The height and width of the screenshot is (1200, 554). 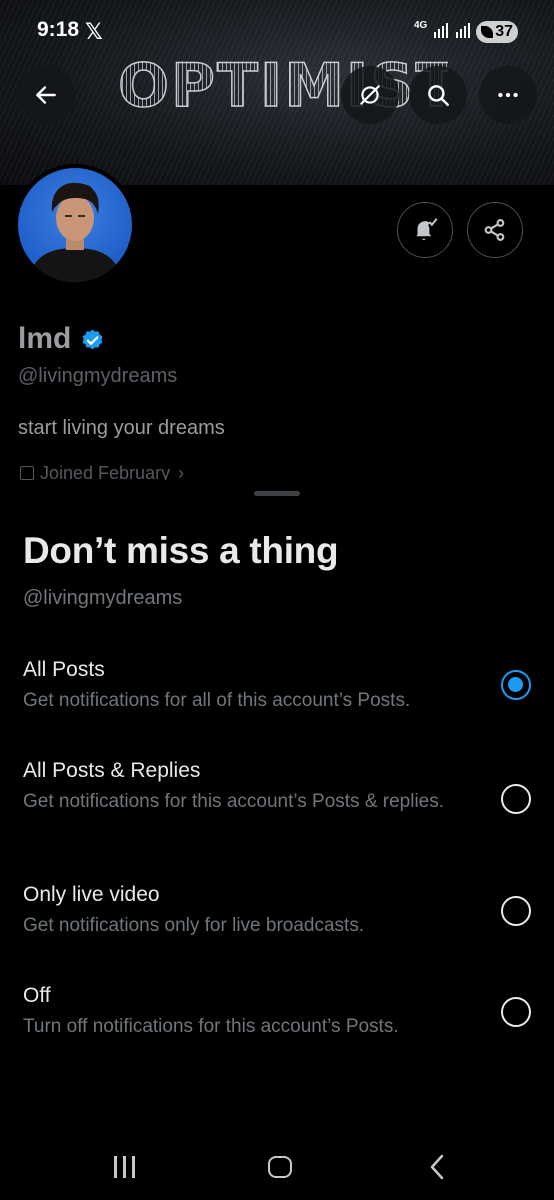 I want to click on option-label: Off, so click(x=37, y=995).